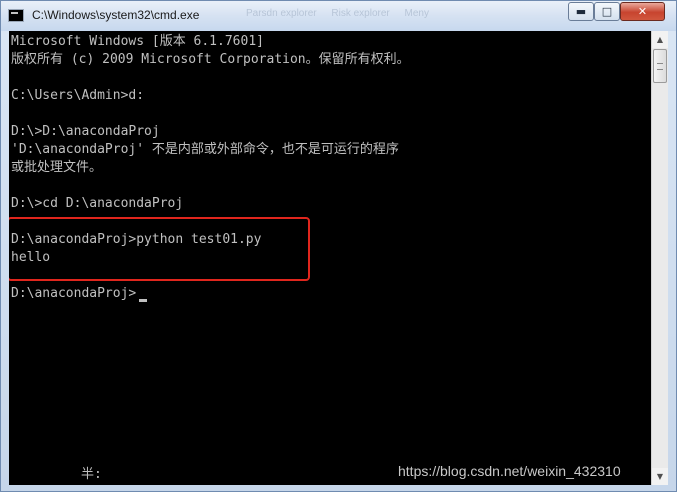 This screenshot has height=492, width=677. Describe the element at coordinates (509, 471) in the screenshot. I see `watermark-url: https://blog.csdn.net/weixin_432310` at that location.